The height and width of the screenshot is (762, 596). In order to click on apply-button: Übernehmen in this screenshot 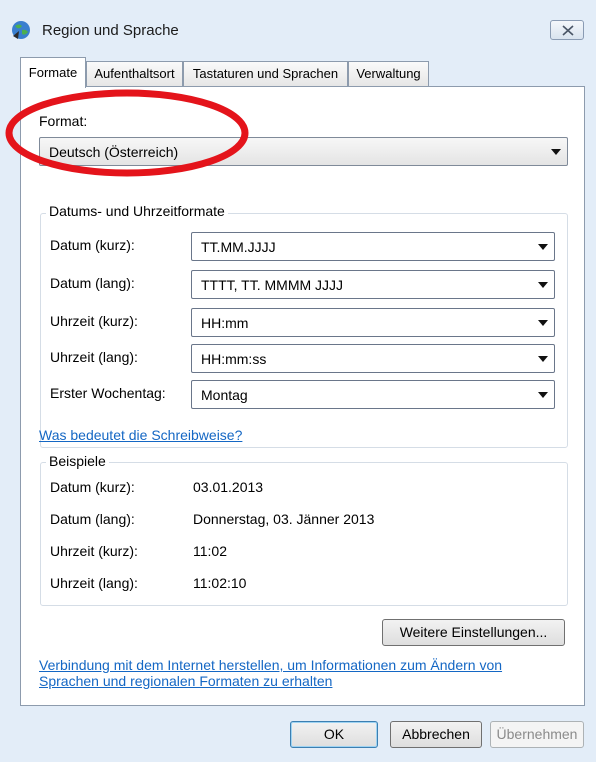, I will do `click(537, 734)`.